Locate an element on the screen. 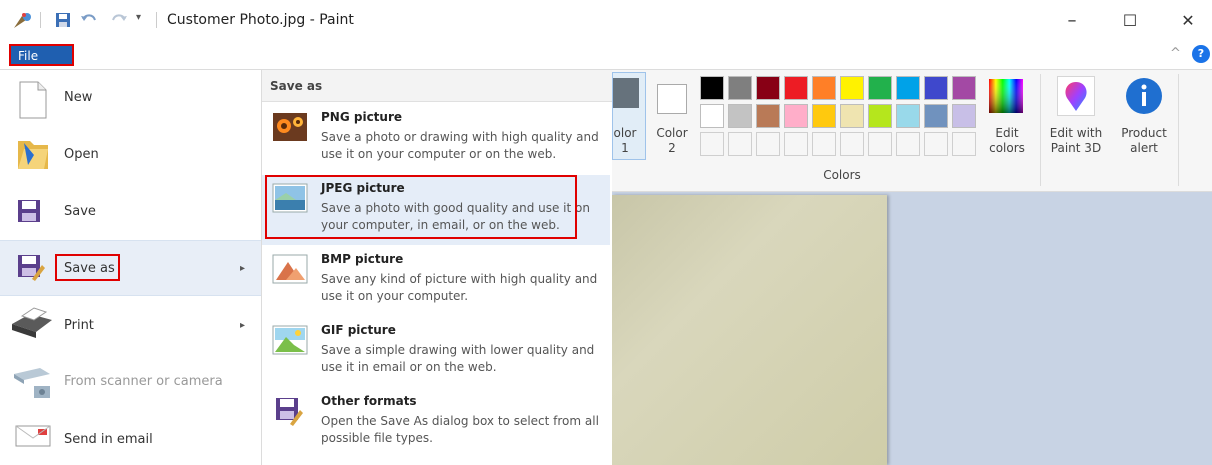  png-picture-icon is located at coordinates (290, 127).